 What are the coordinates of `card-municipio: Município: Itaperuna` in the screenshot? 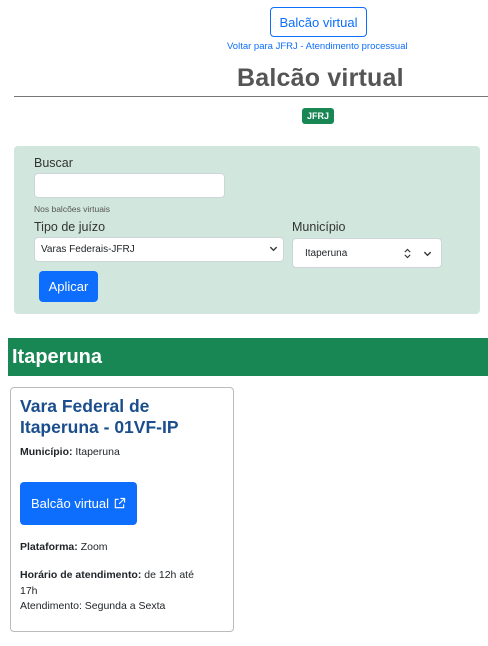 It's located at (70, 452).